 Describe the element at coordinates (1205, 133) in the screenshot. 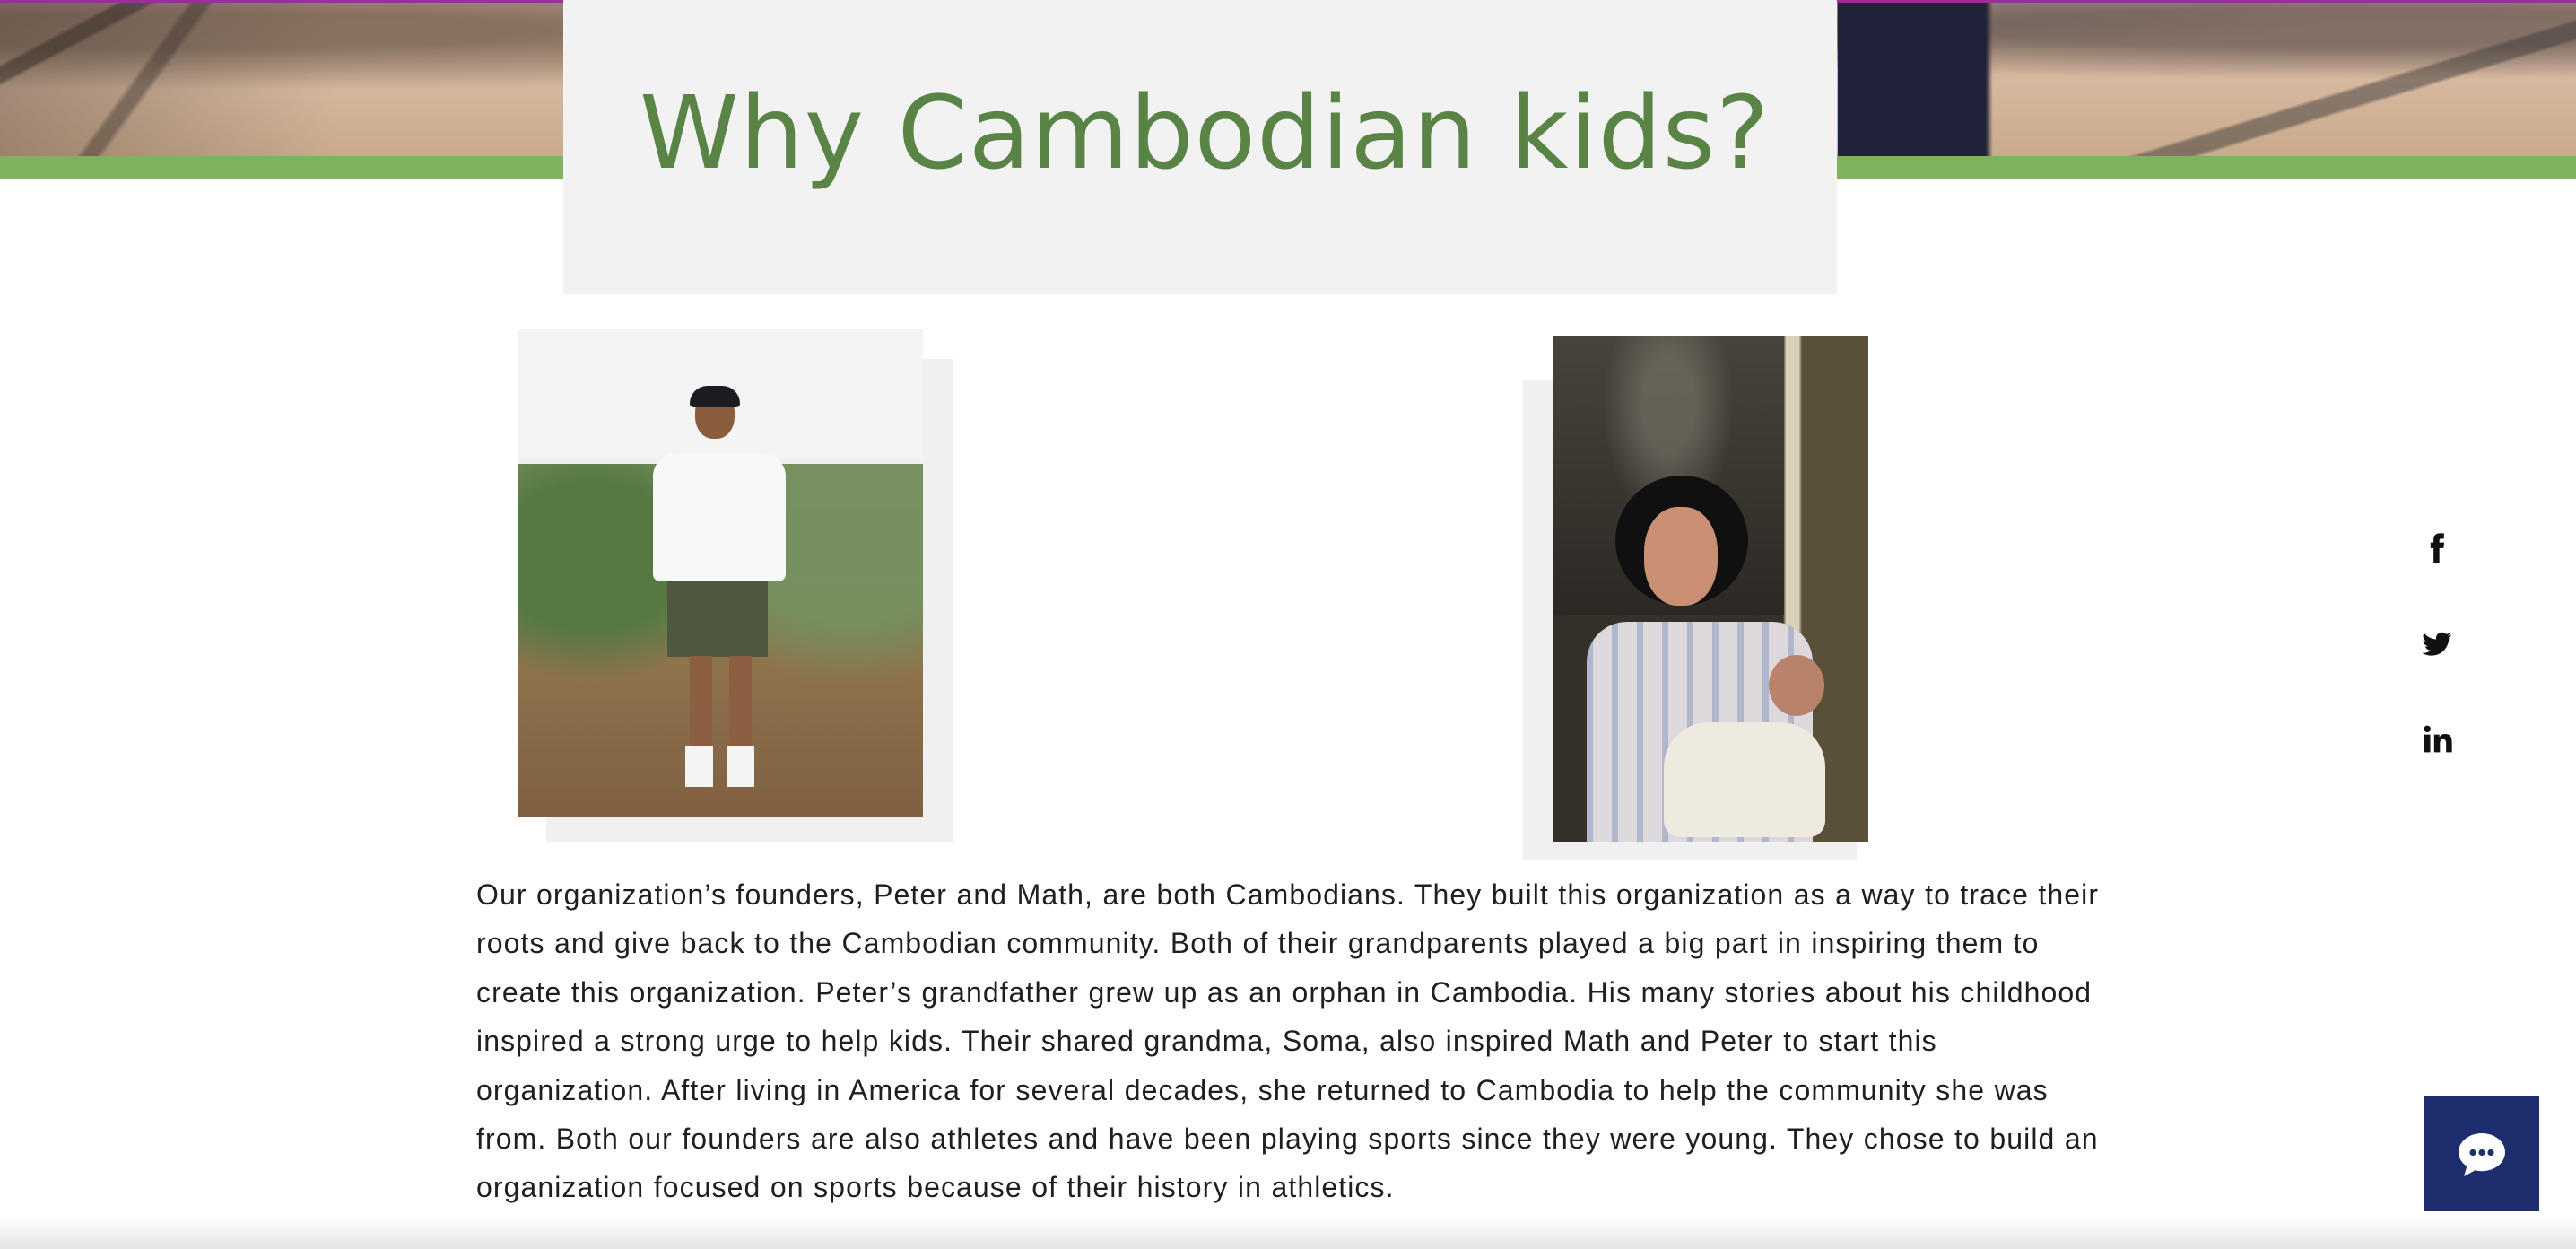

I see `page-title: Why Cambodian kids?` at that location.